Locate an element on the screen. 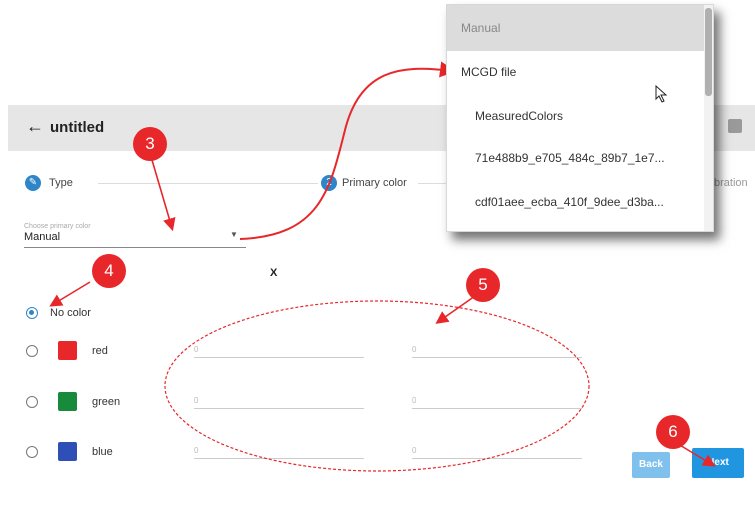 Image resolution: width=755 pixels, height=517 pixels. dropdown-option-mcgd-file: MCGD file is located at coordinates (578, 72).